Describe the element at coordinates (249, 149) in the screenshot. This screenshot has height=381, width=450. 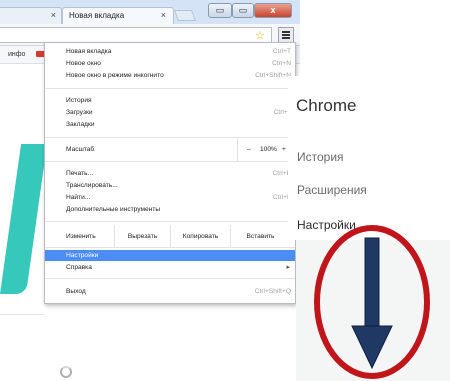
I see `zoom-out-button: –` at that location.